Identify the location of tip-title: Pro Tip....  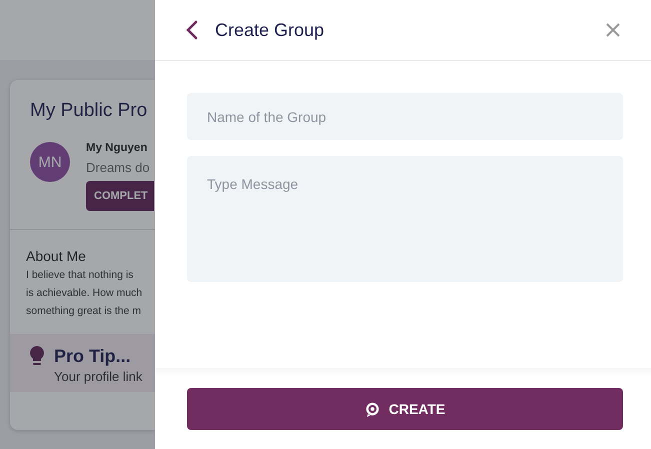
(93, 356).